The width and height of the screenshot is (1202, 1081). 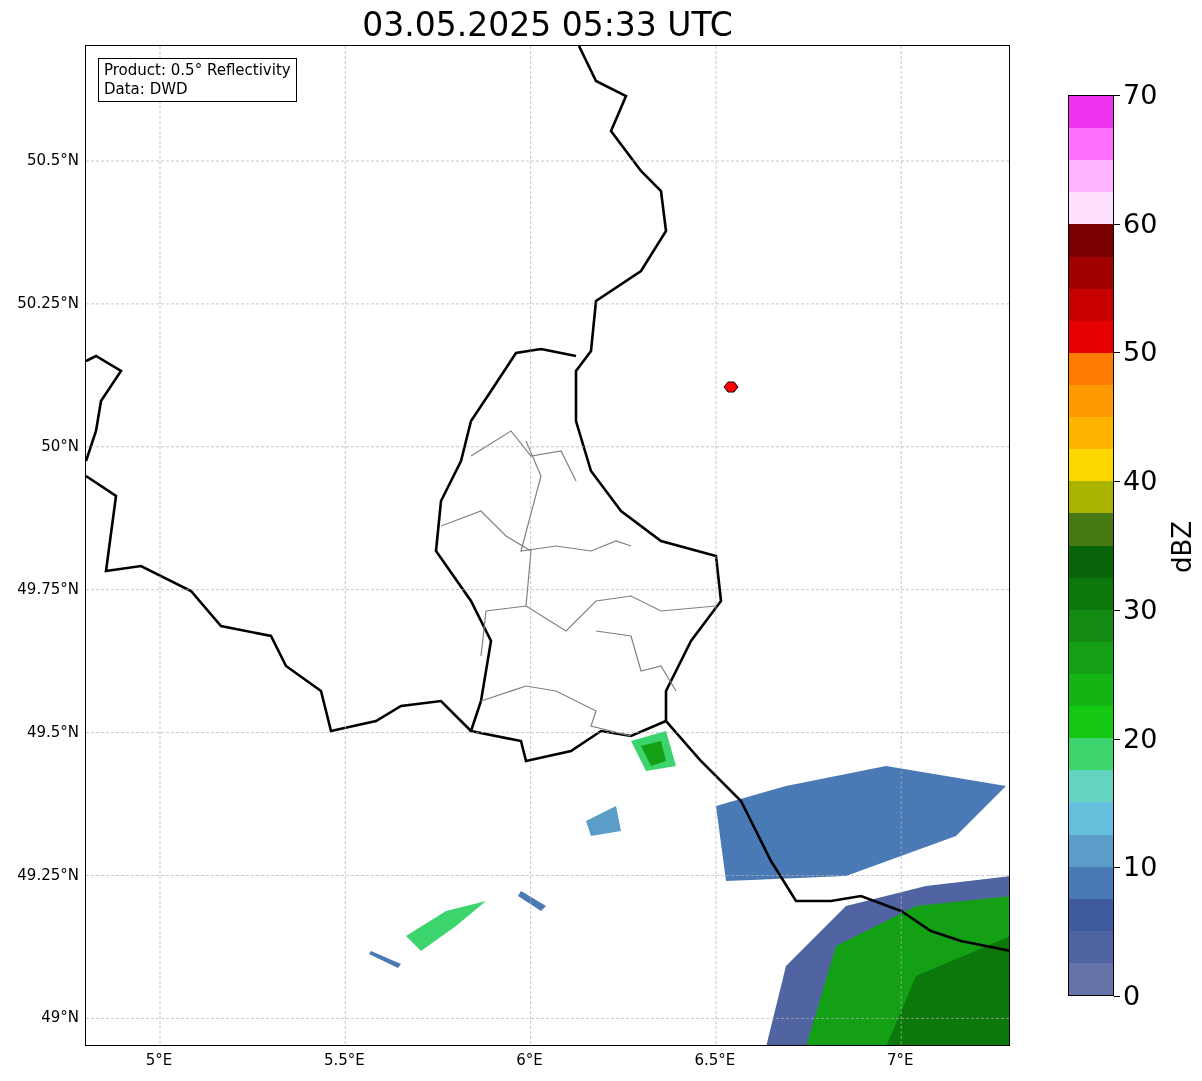 I want to click on latitude-label: 50.5°N, so click(x=52, y=160).